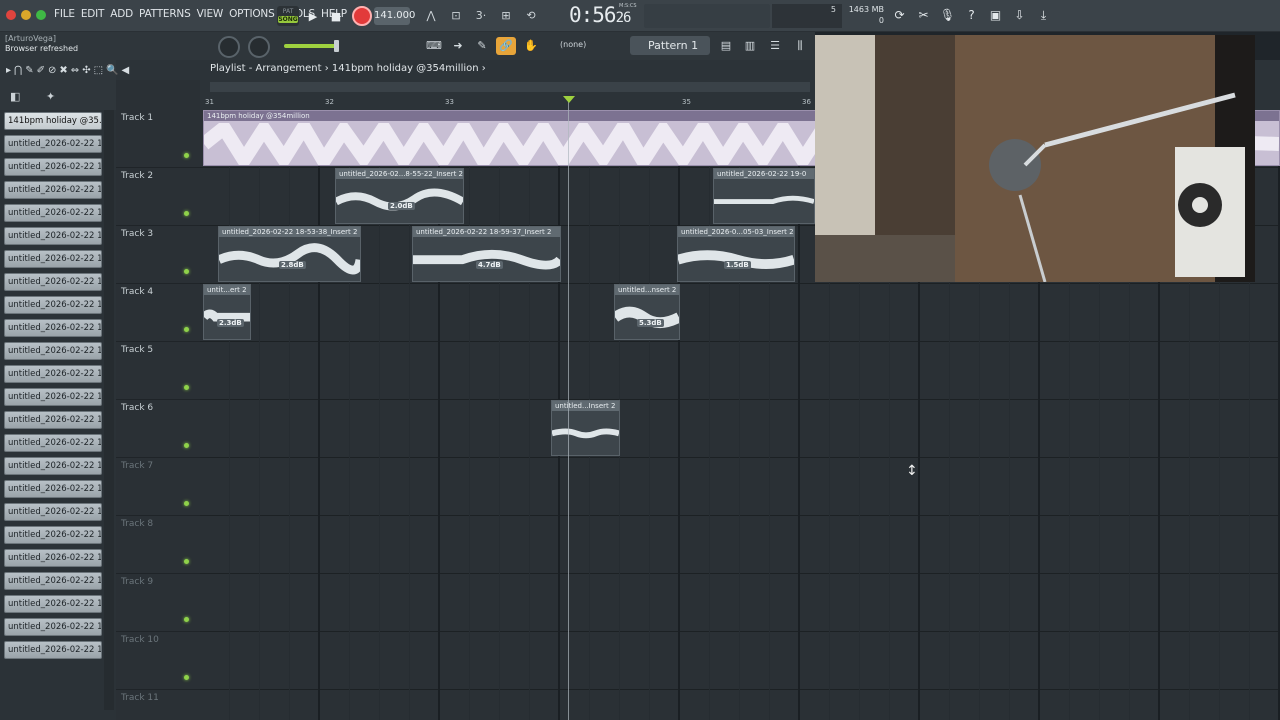  I want to click on track-header: Track 10, so click(158, 661).